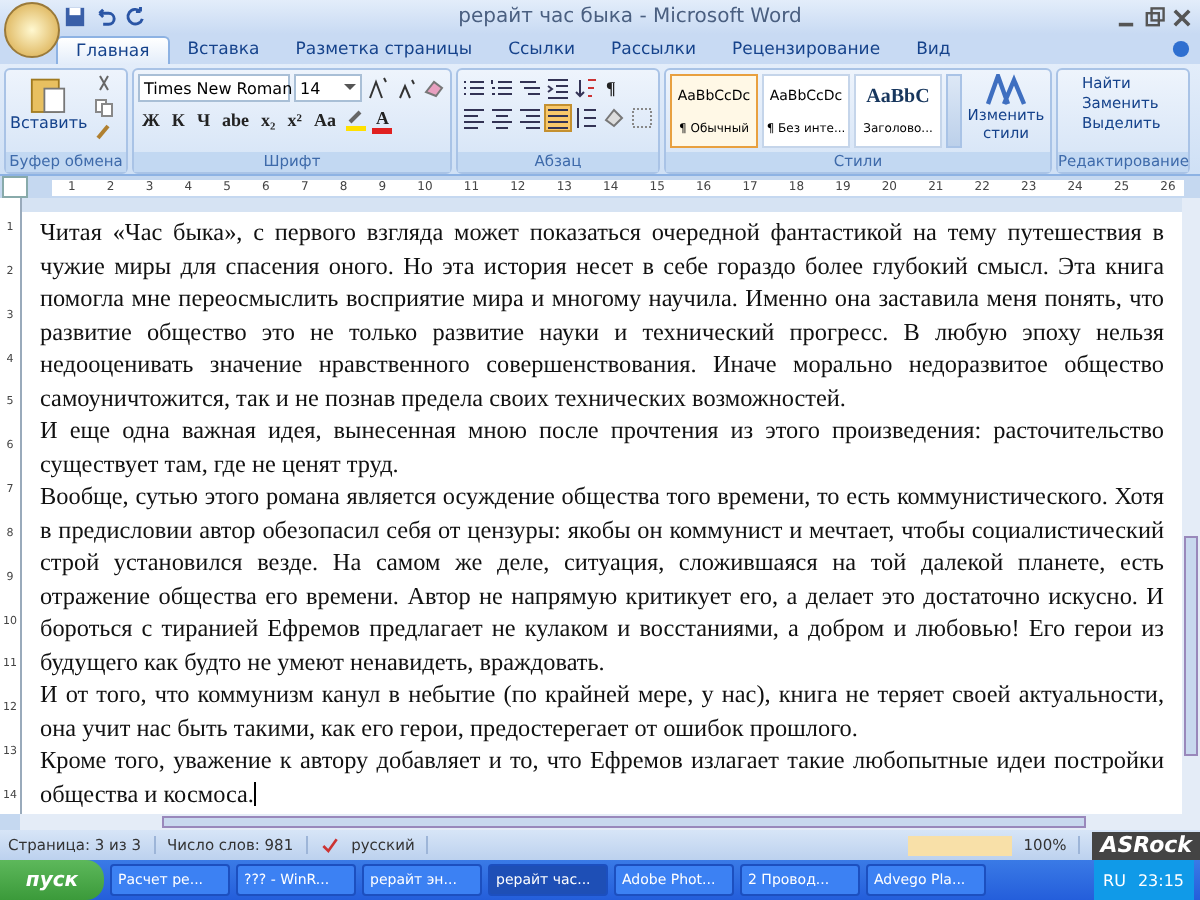 The height and width of the screenshot is (900, 1200). I want to click on multilevel-list-icon, so click(530, 88).